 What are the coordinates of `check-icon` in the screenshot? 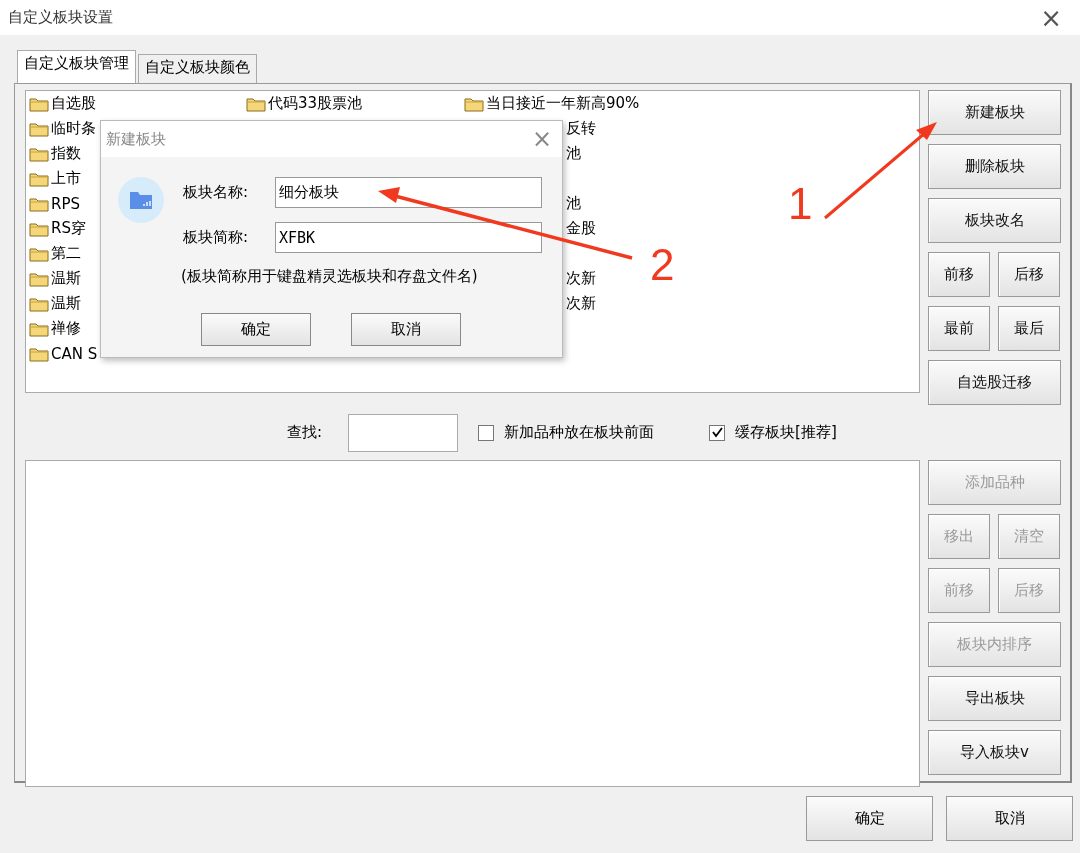 It's located at (717, 432).